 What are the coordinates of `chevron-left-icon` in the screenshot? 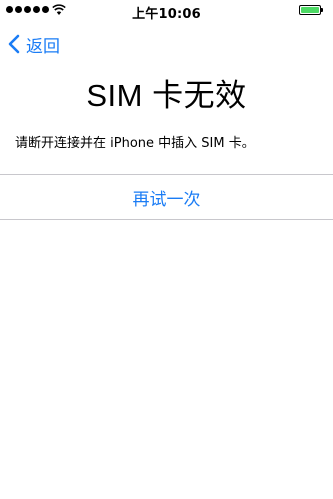 It's located at (14, 44).